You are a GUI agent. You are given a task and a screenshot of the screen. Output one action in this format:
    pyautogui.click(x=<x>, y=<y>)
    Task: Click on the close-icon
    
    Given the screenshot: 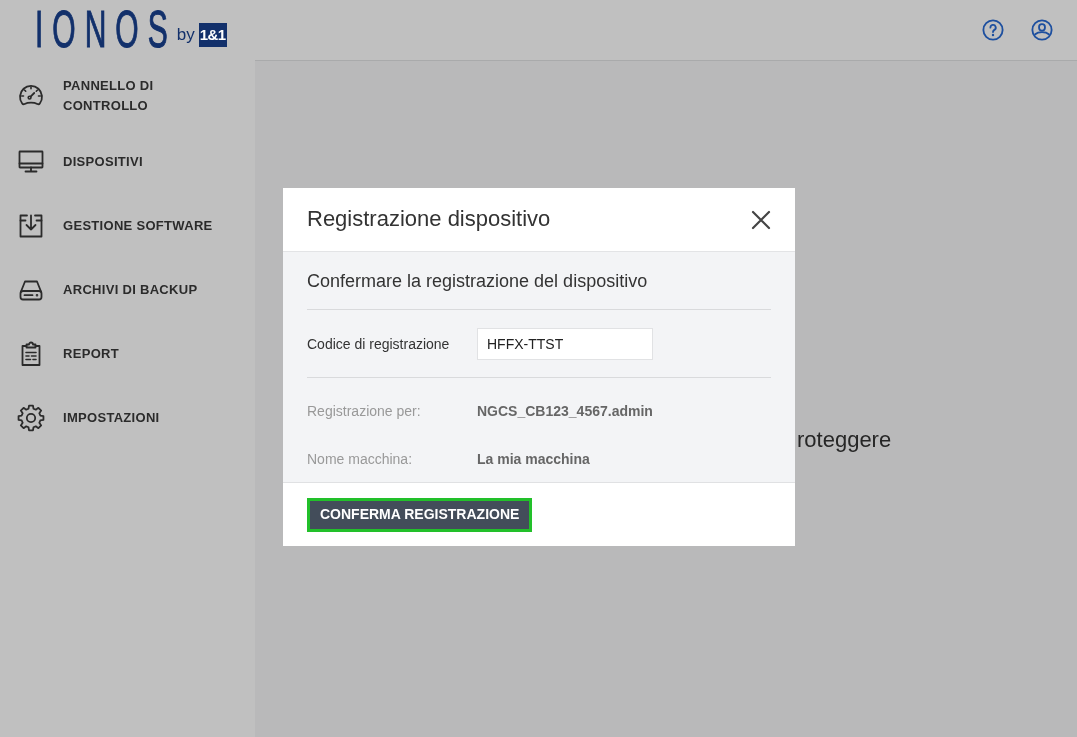 What is the action you would take?
    pyautogui.click(x=761, y=219)
    